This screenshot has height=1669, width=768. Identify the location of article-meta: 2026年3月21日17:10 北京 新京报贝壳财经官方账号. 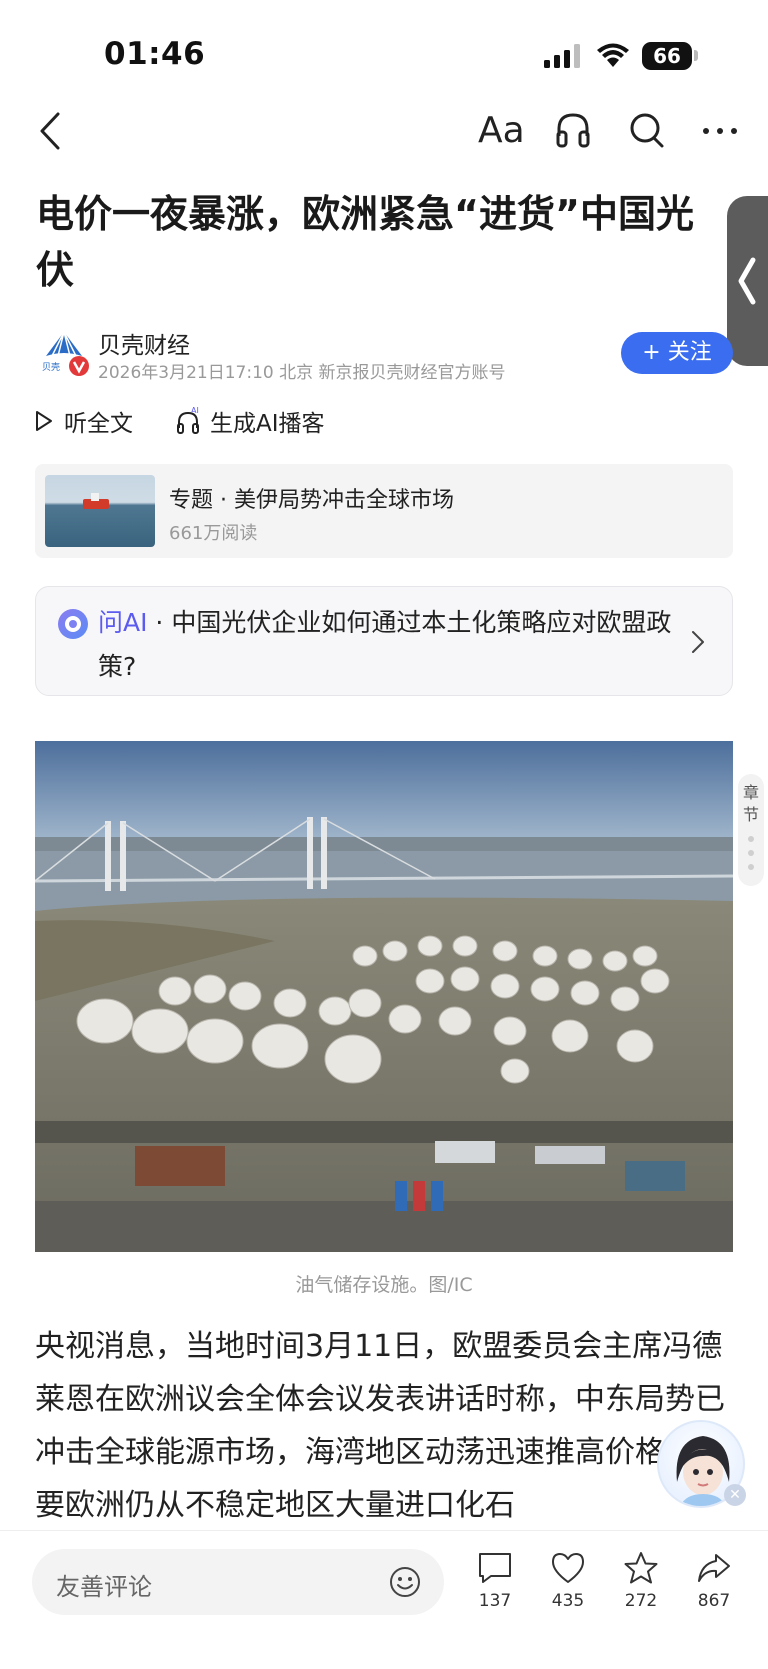
(302, 373).